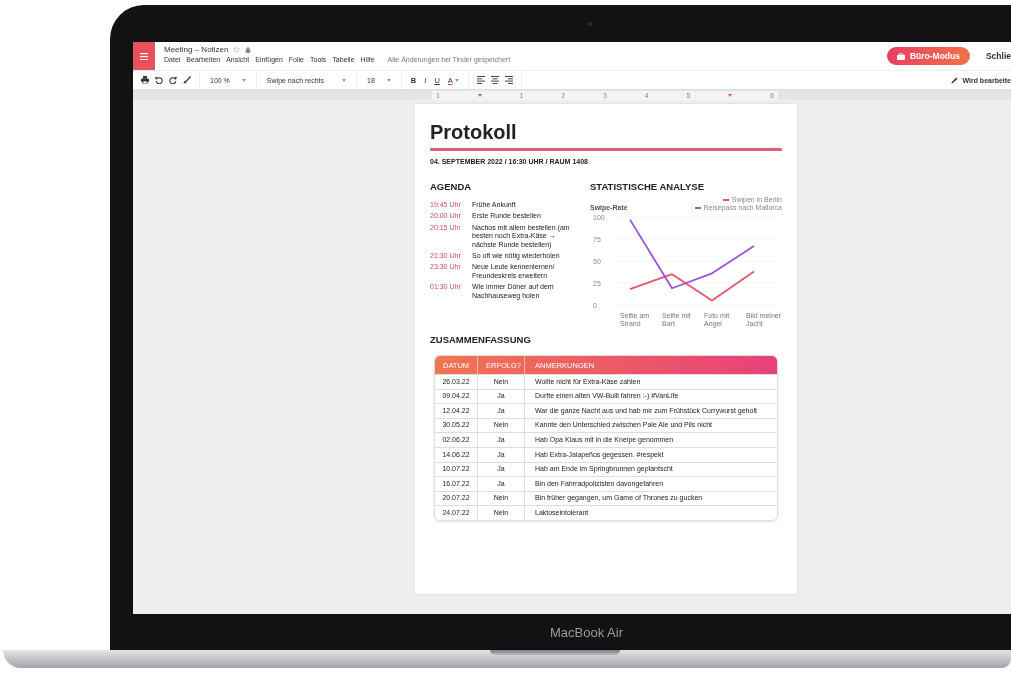 This screenshot has width=1011, height=676. Describe the element at coordinates (900, 56) in the screenshot. I see `briefcase-icon` at that location.